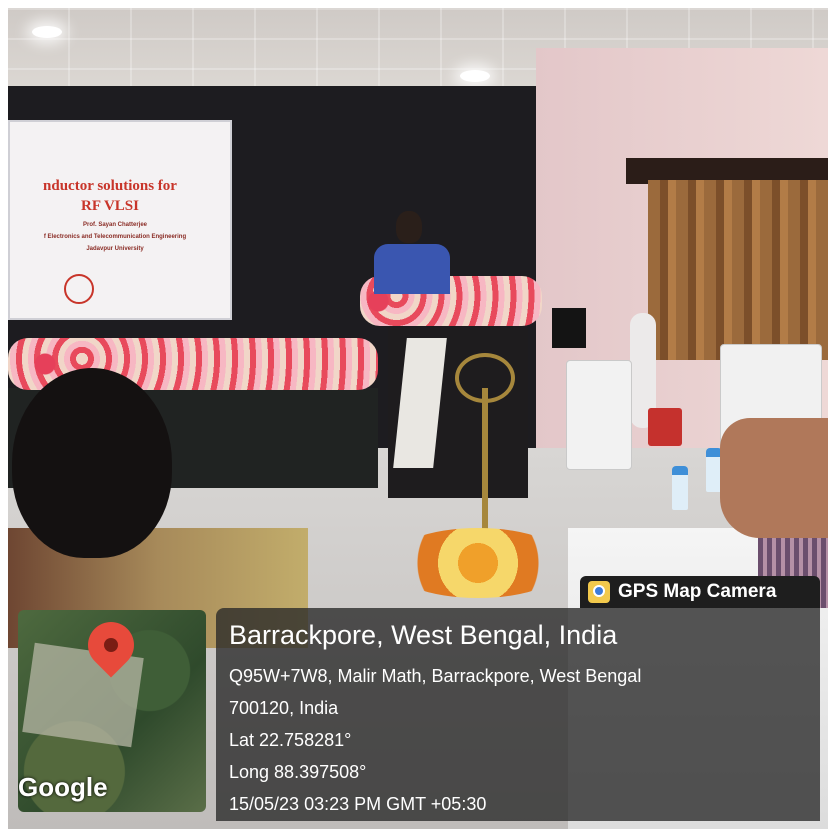 This screenshot has height=837, width=836. What do you see at coordinates (79, 289) in the screenshot?
I see `university-emblem-icon` at bounding box center [79, 289].